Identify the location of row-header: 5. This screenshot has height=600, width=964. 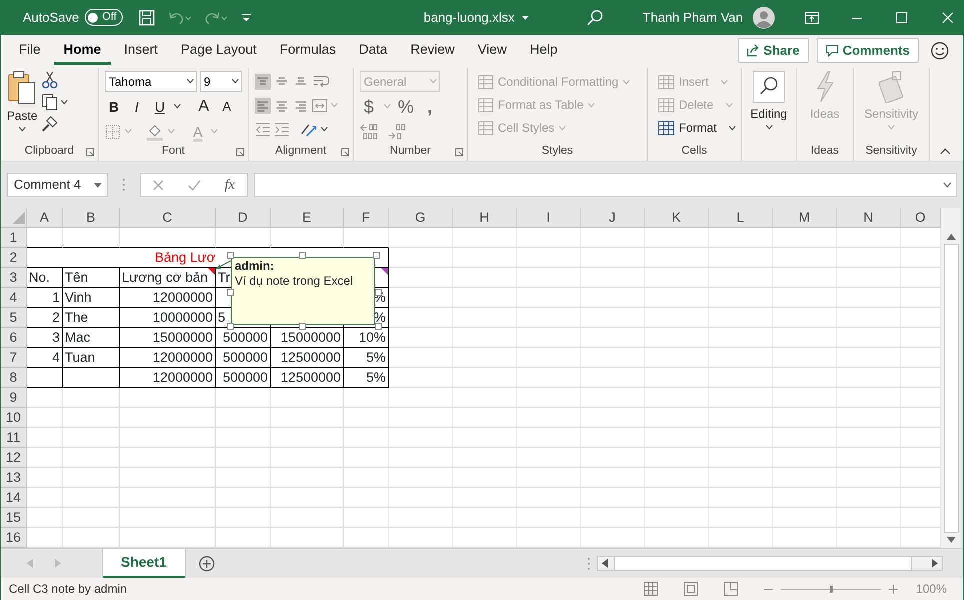
(14, 318).